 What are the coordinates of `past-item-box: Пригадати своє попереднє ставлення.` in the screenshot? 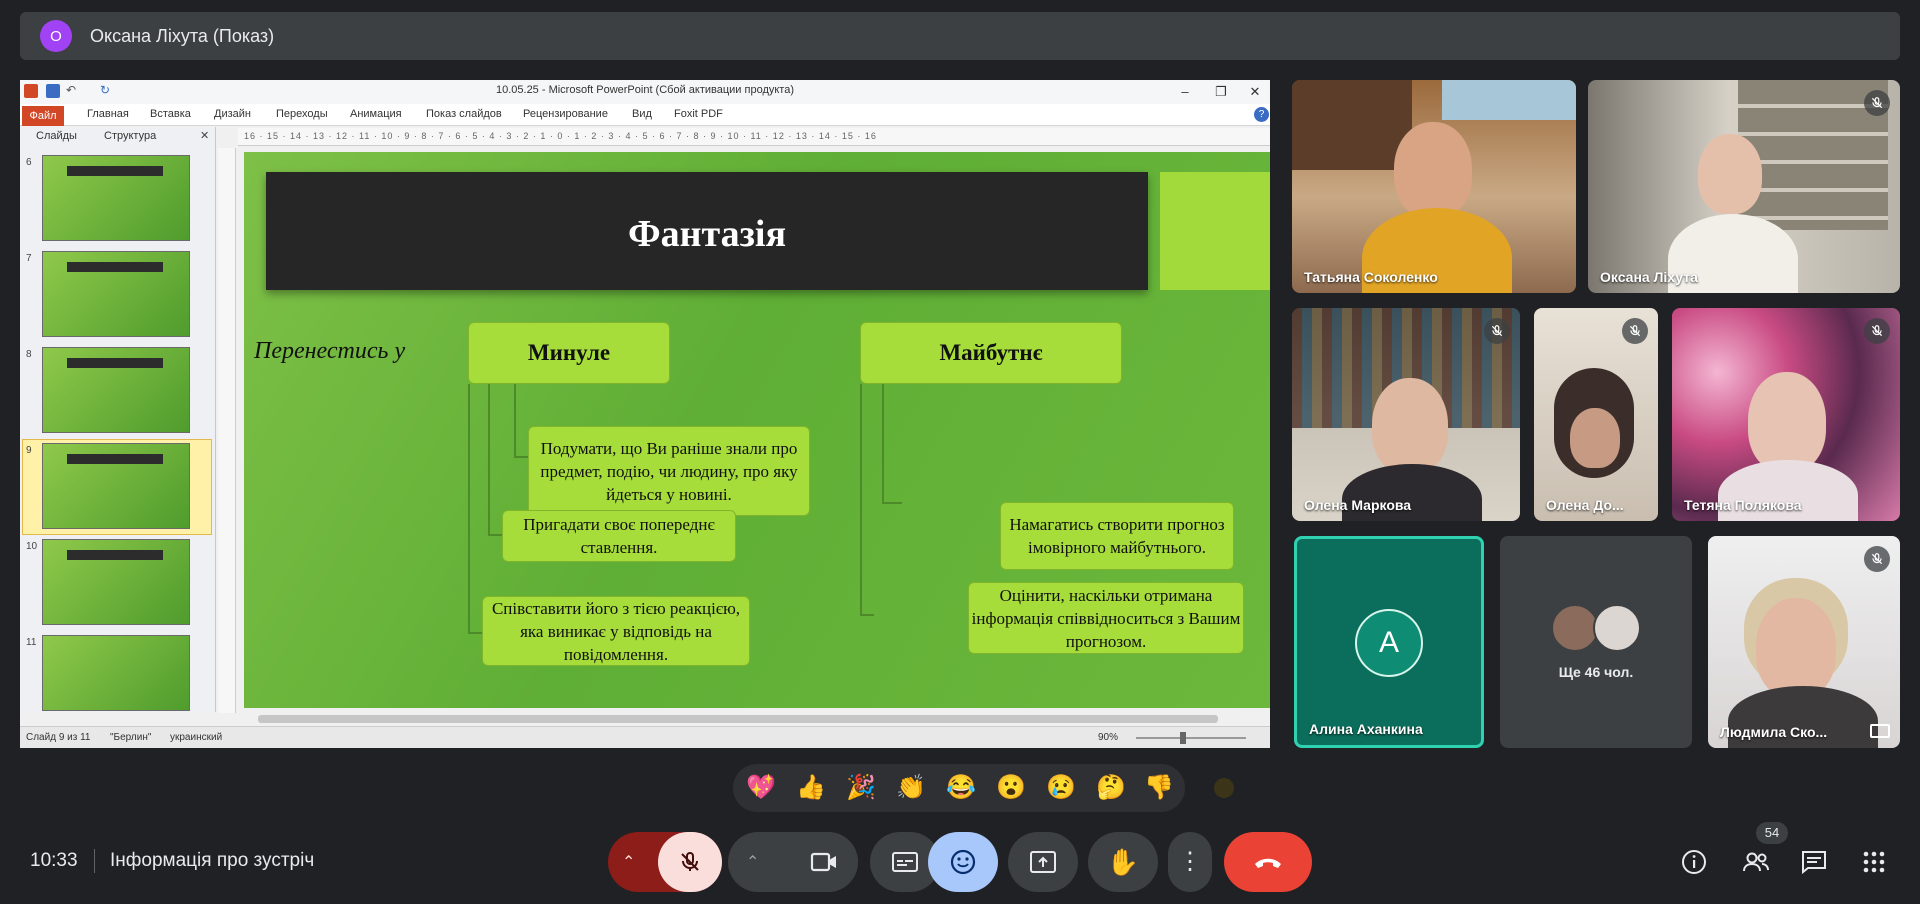 It's located at (619, 536).